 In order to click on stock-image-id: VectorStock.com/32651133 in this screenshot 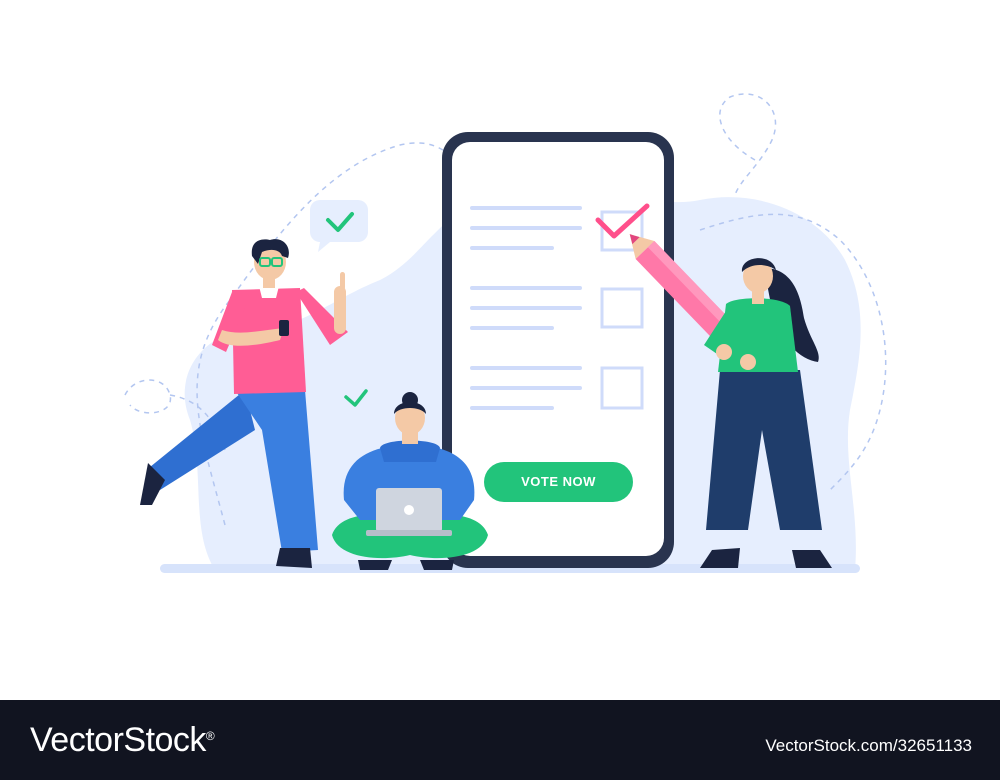, I will do `click(868, 745)`.